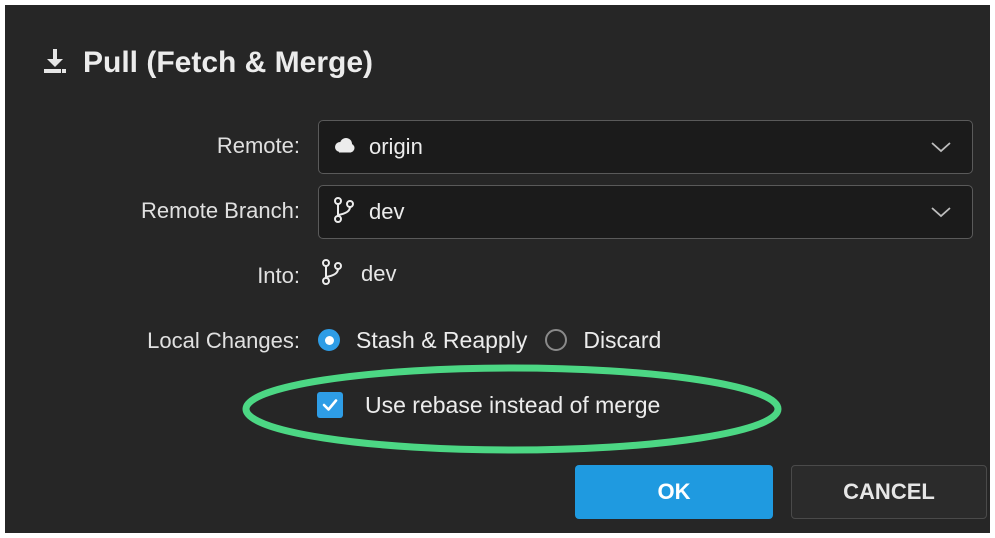 This screenshot has width=995, height=538. What do you see at coordinates (622, 340) in the screenshot?
I see `discard-label: Discard` at bounding box center [622, 340].